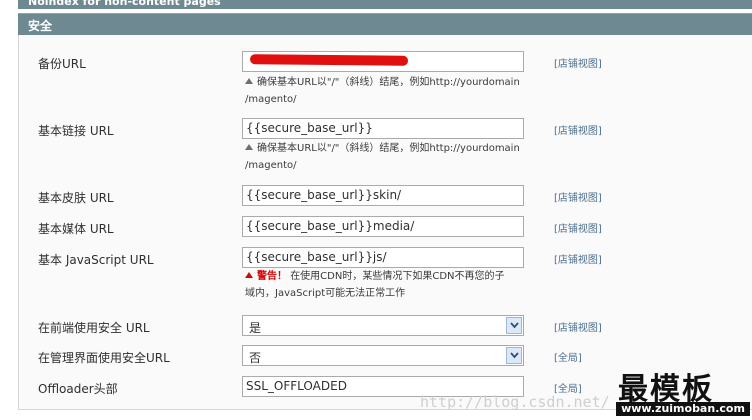 This screenshot has height=420, width=752. What do you see at coordinates (76, 198) in the screenshot?
I see `base-skin-url-label: 基本皮肤 URL` at bounding box center [76, 198].